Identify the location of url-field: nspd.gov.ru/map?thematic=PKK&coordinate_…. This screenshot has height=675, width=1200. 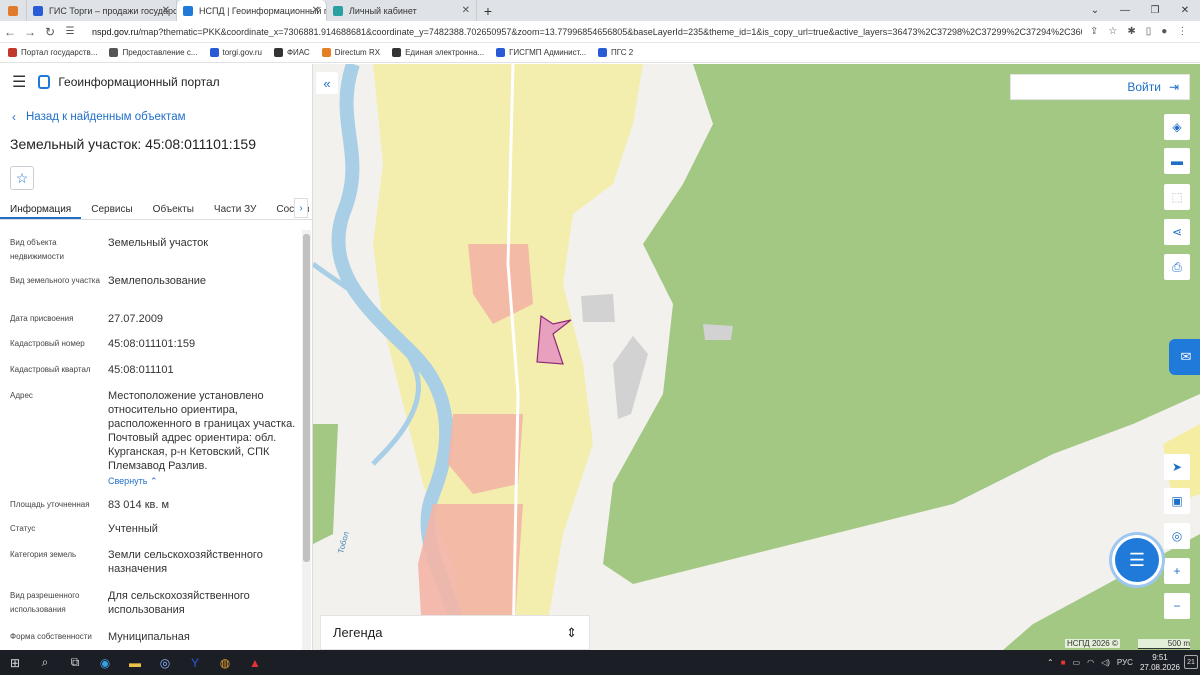
(587, 32).